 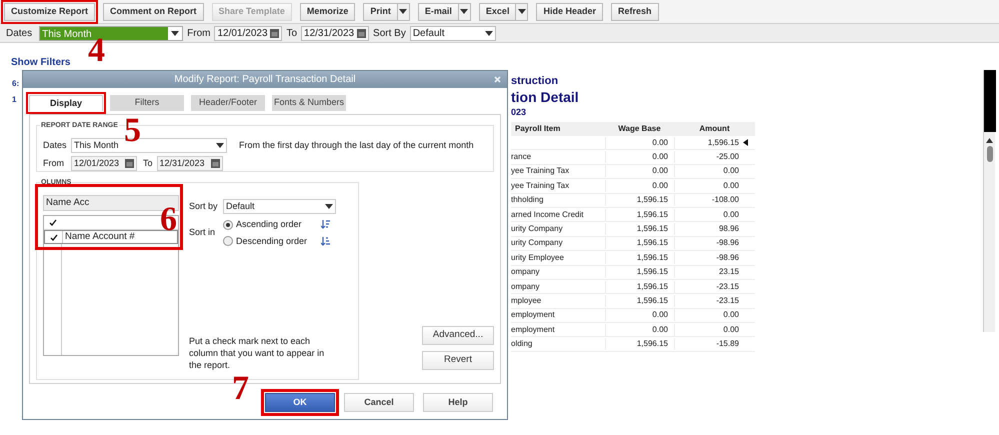 I want to click on dialog-button: Help, so click(x=458, y=402).